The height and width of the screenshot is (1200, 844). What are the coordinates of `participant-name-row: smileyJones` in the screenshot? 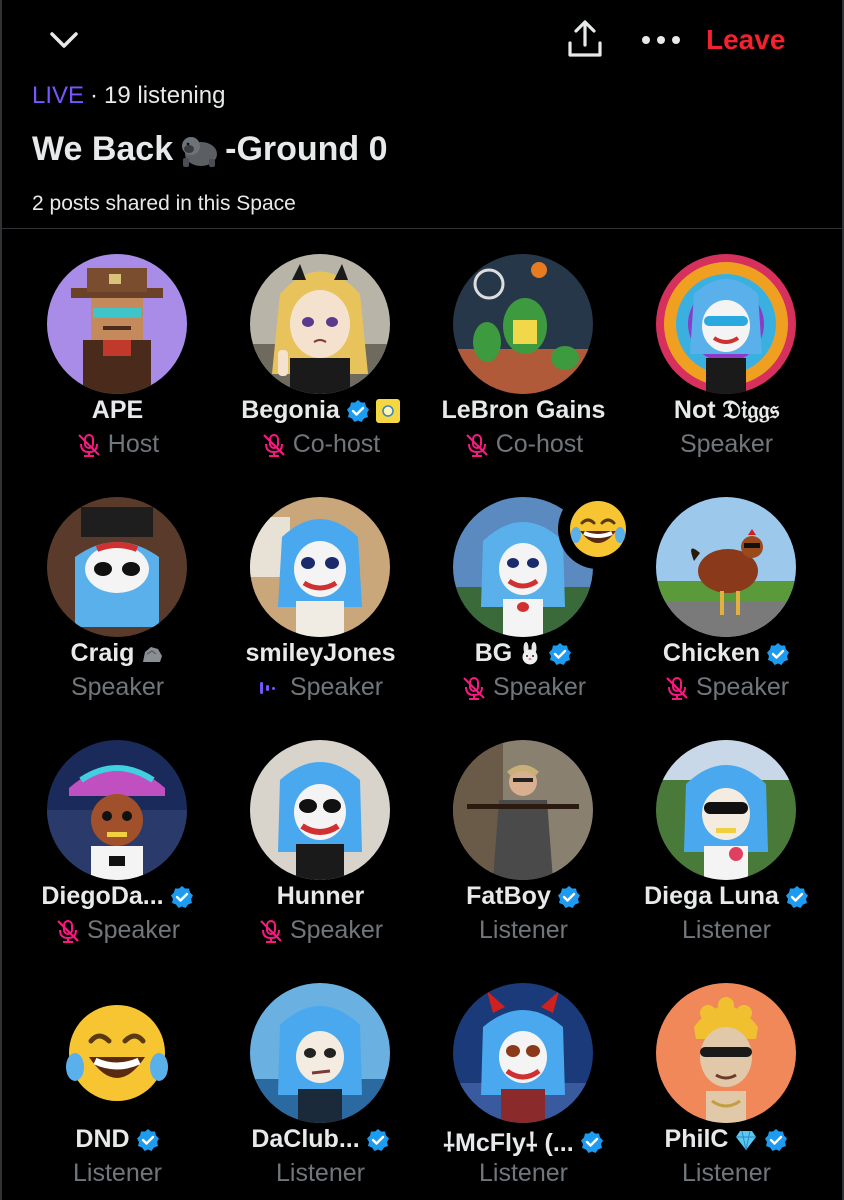 It's located at (320, 653).